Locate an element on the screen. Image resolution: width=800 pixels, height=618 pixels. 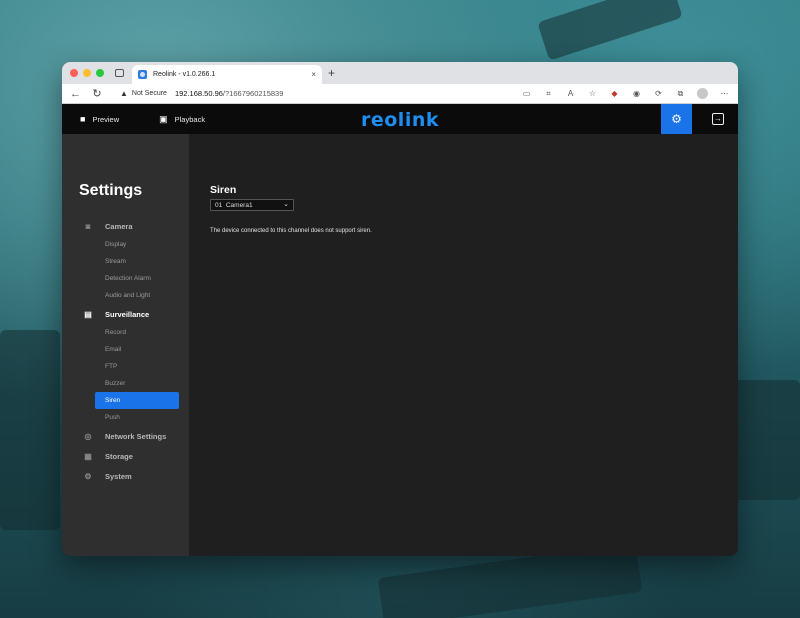
settings-gear-button: ⚙ is located at coordinates (676, 119).